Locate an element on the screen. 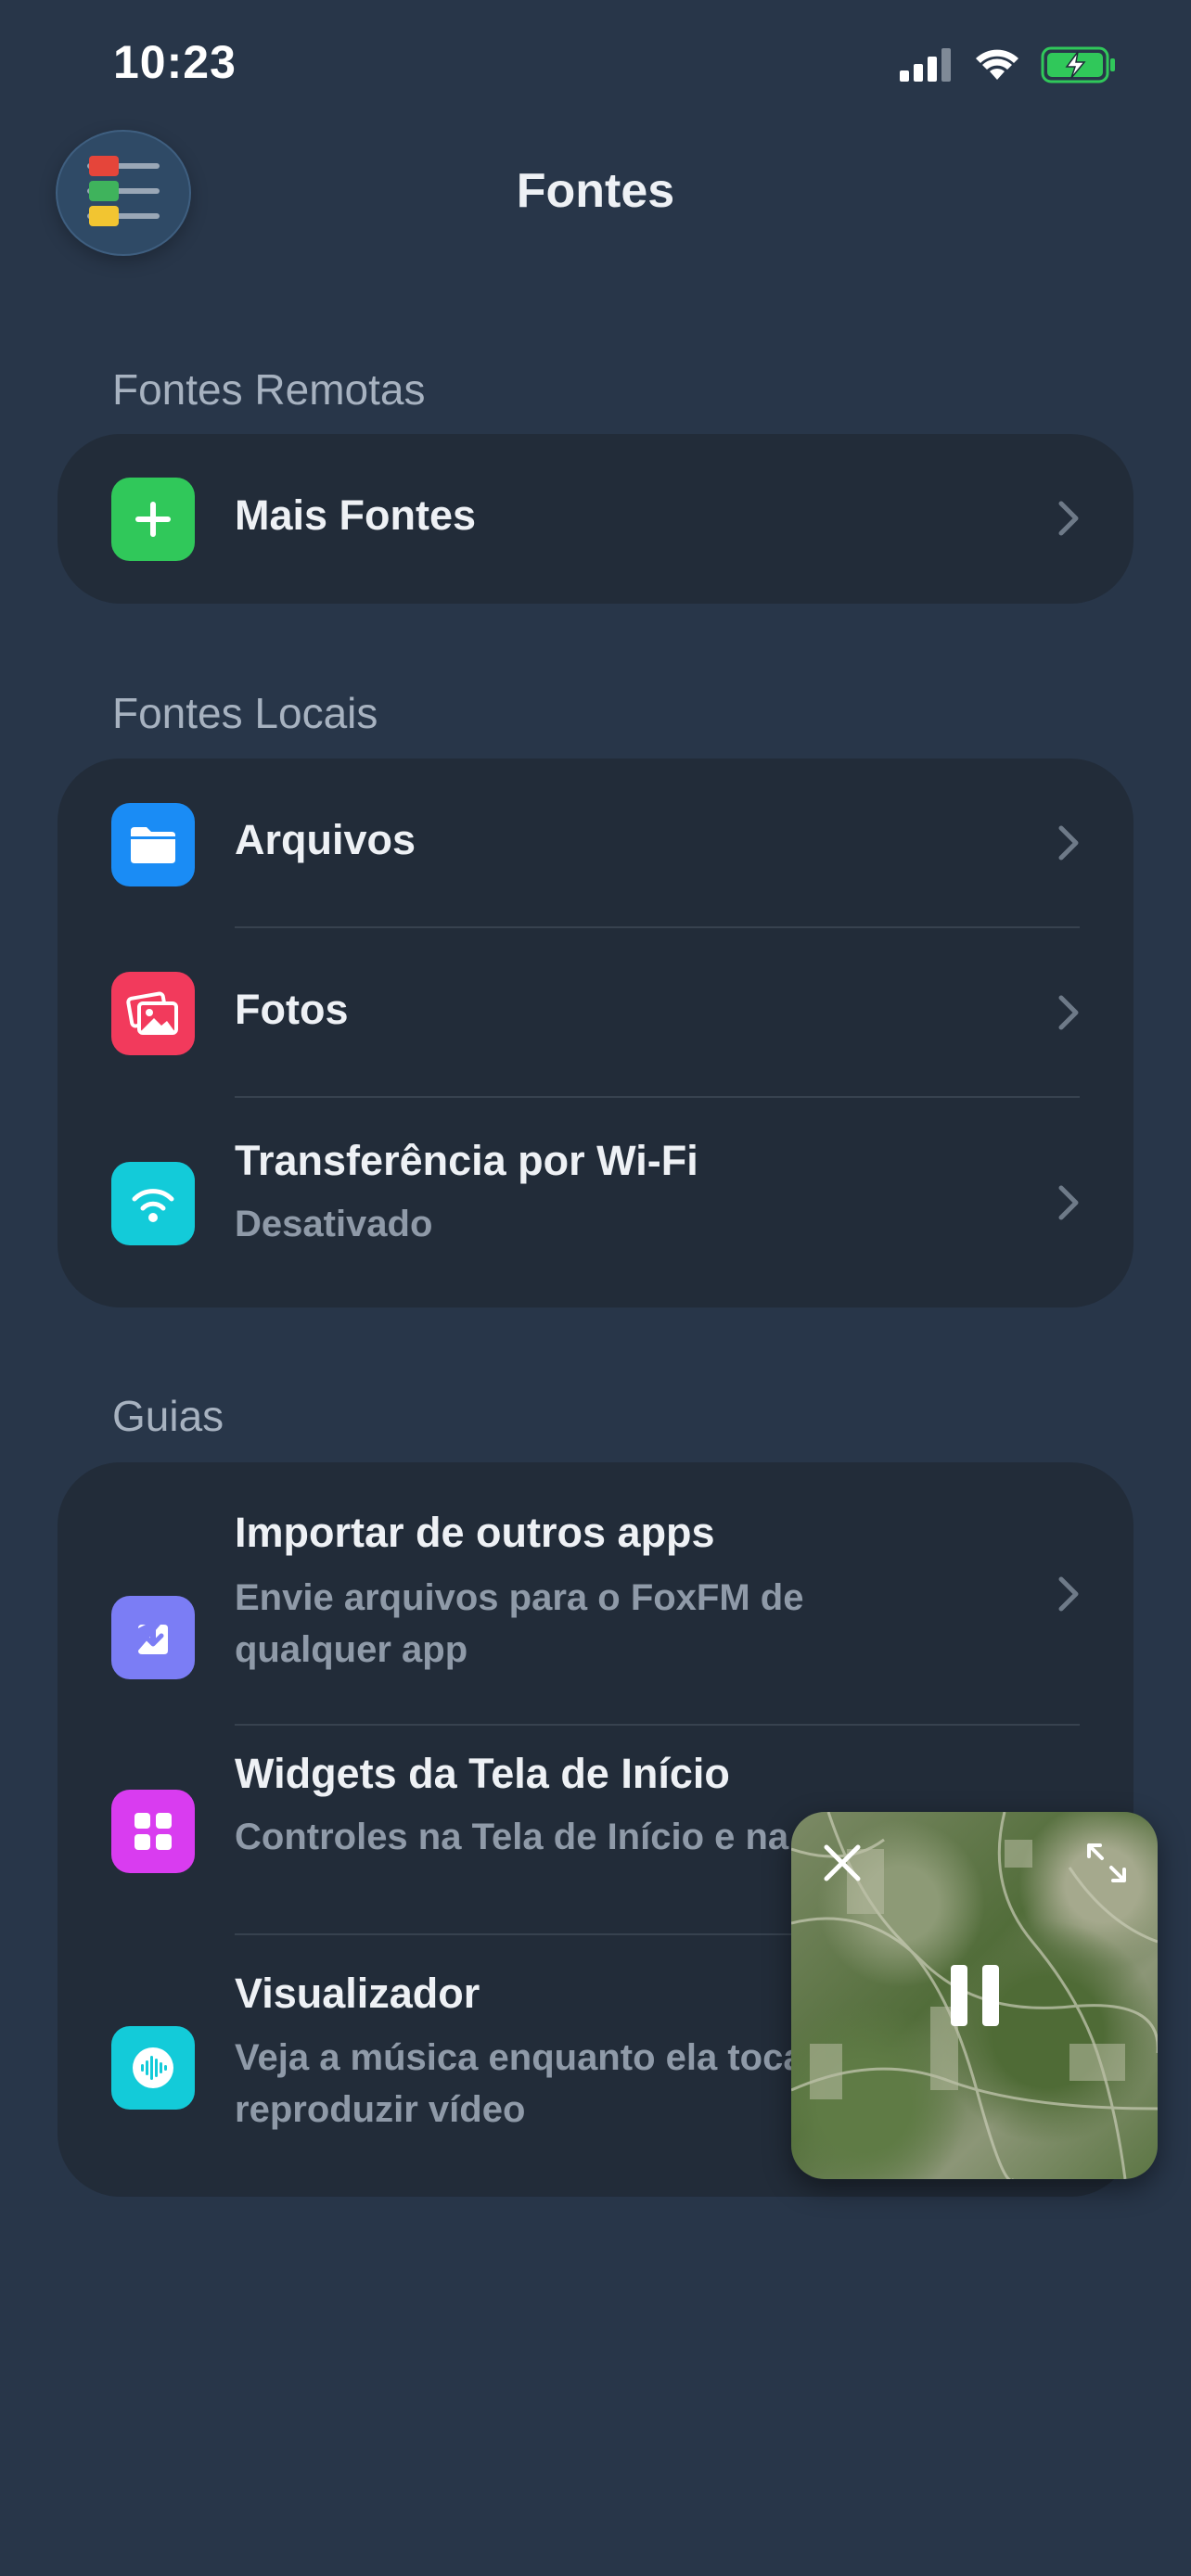 This screenshot has height=2576, width=1191. picture-in-picture-player is located at coordinates (974, 1995).